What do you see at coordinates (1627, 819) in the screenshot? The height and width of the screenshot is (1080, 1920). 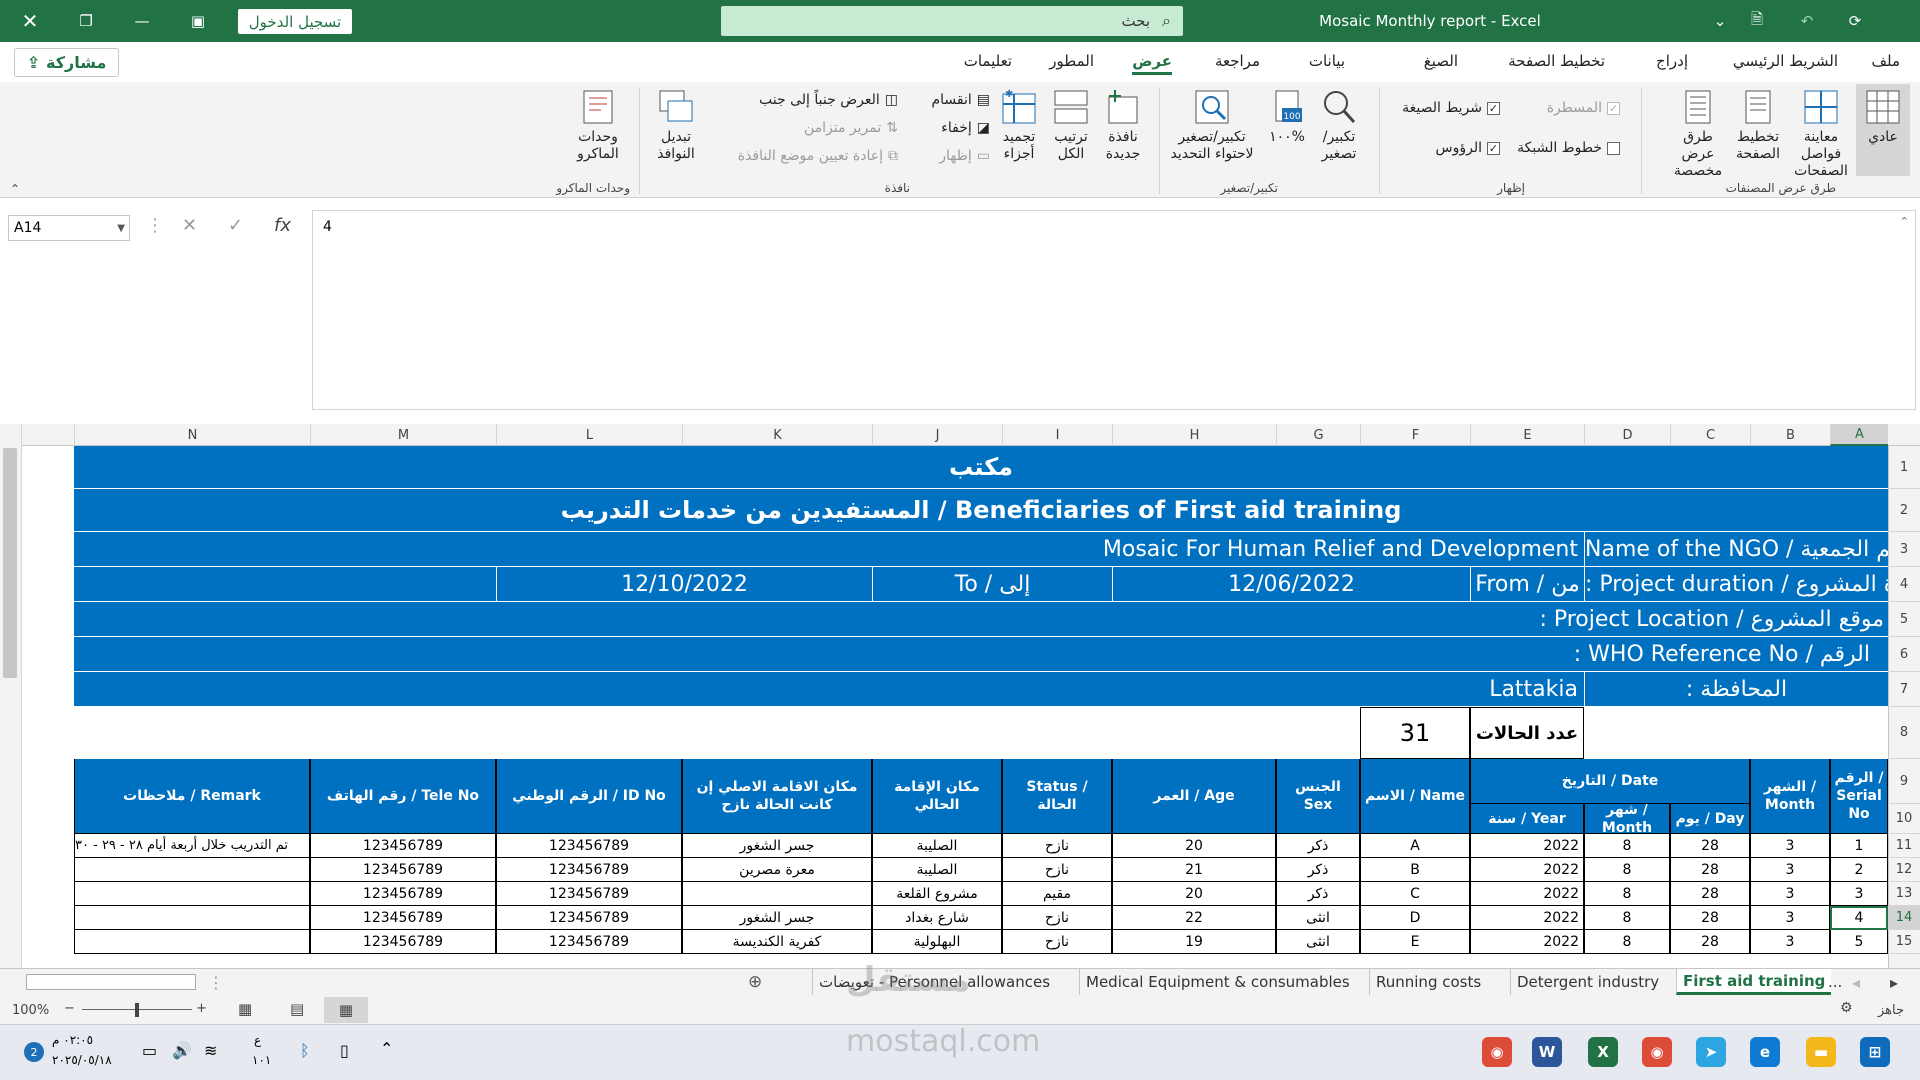 I see `header-date-month: شهر / Month` at bounding box center [1627, 819].